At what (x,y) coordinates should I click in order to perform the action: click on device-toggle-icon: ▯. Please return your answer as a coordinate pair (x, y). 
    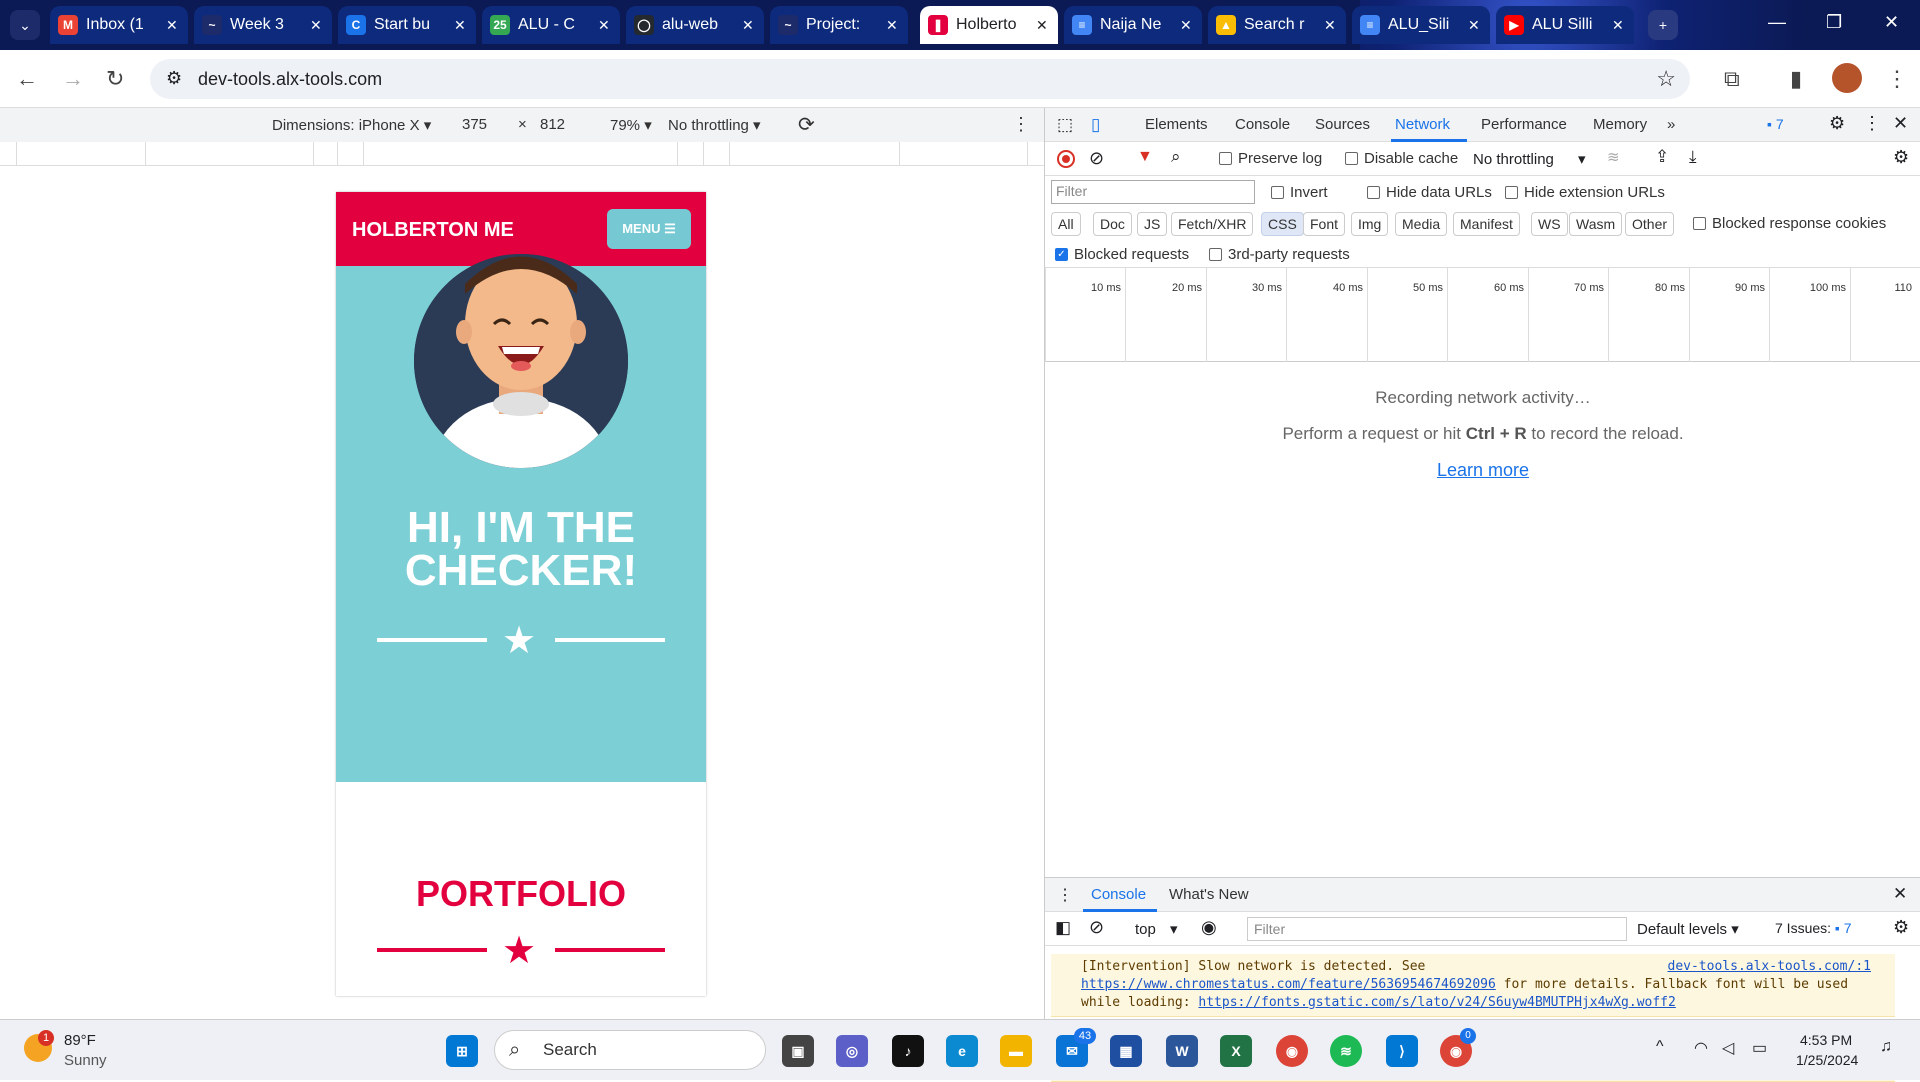
    Looking at the image, I should click on (1095, 125).